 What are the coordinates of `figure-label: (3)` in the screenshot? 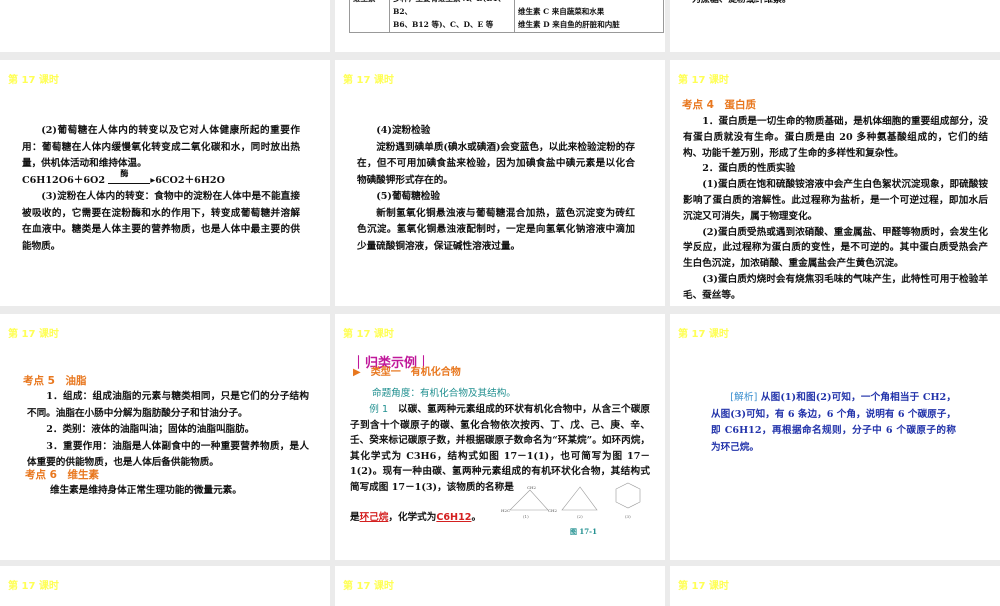 It's located at (628, 516).